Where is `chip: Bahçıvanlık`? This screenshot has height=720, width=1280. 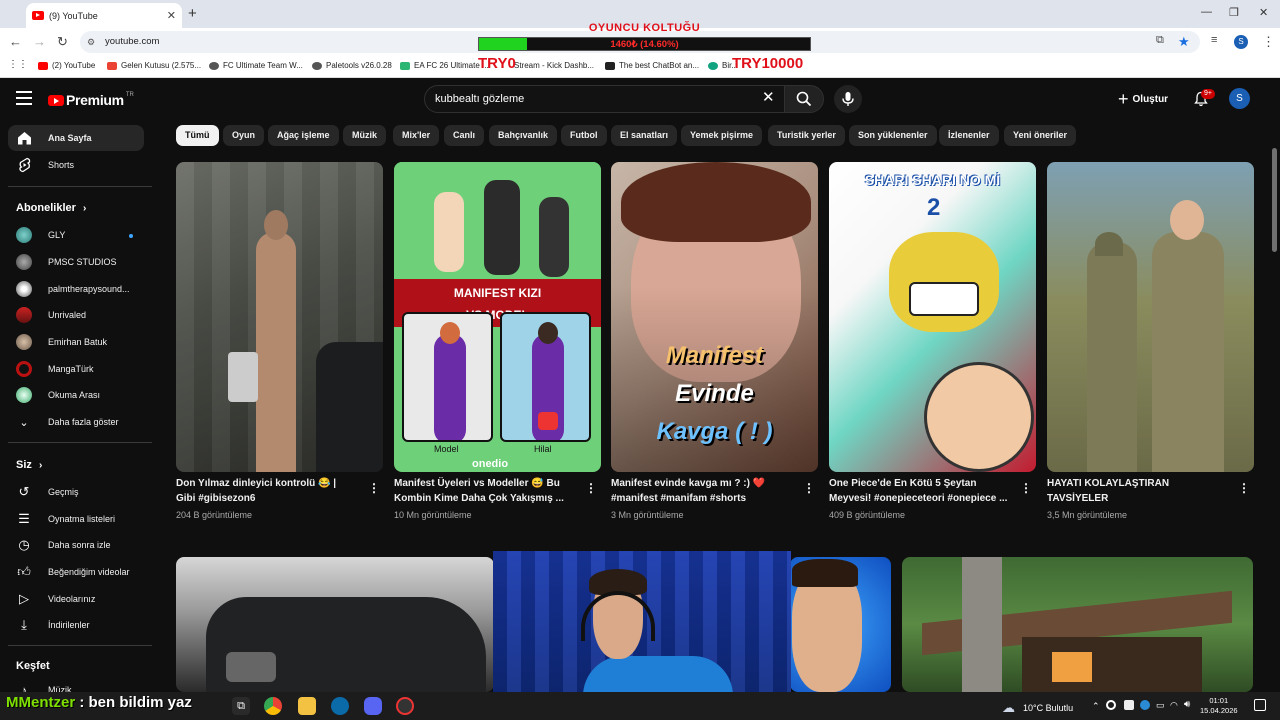 chip: Bahçıvanlık is located at coordinates (523, 135).